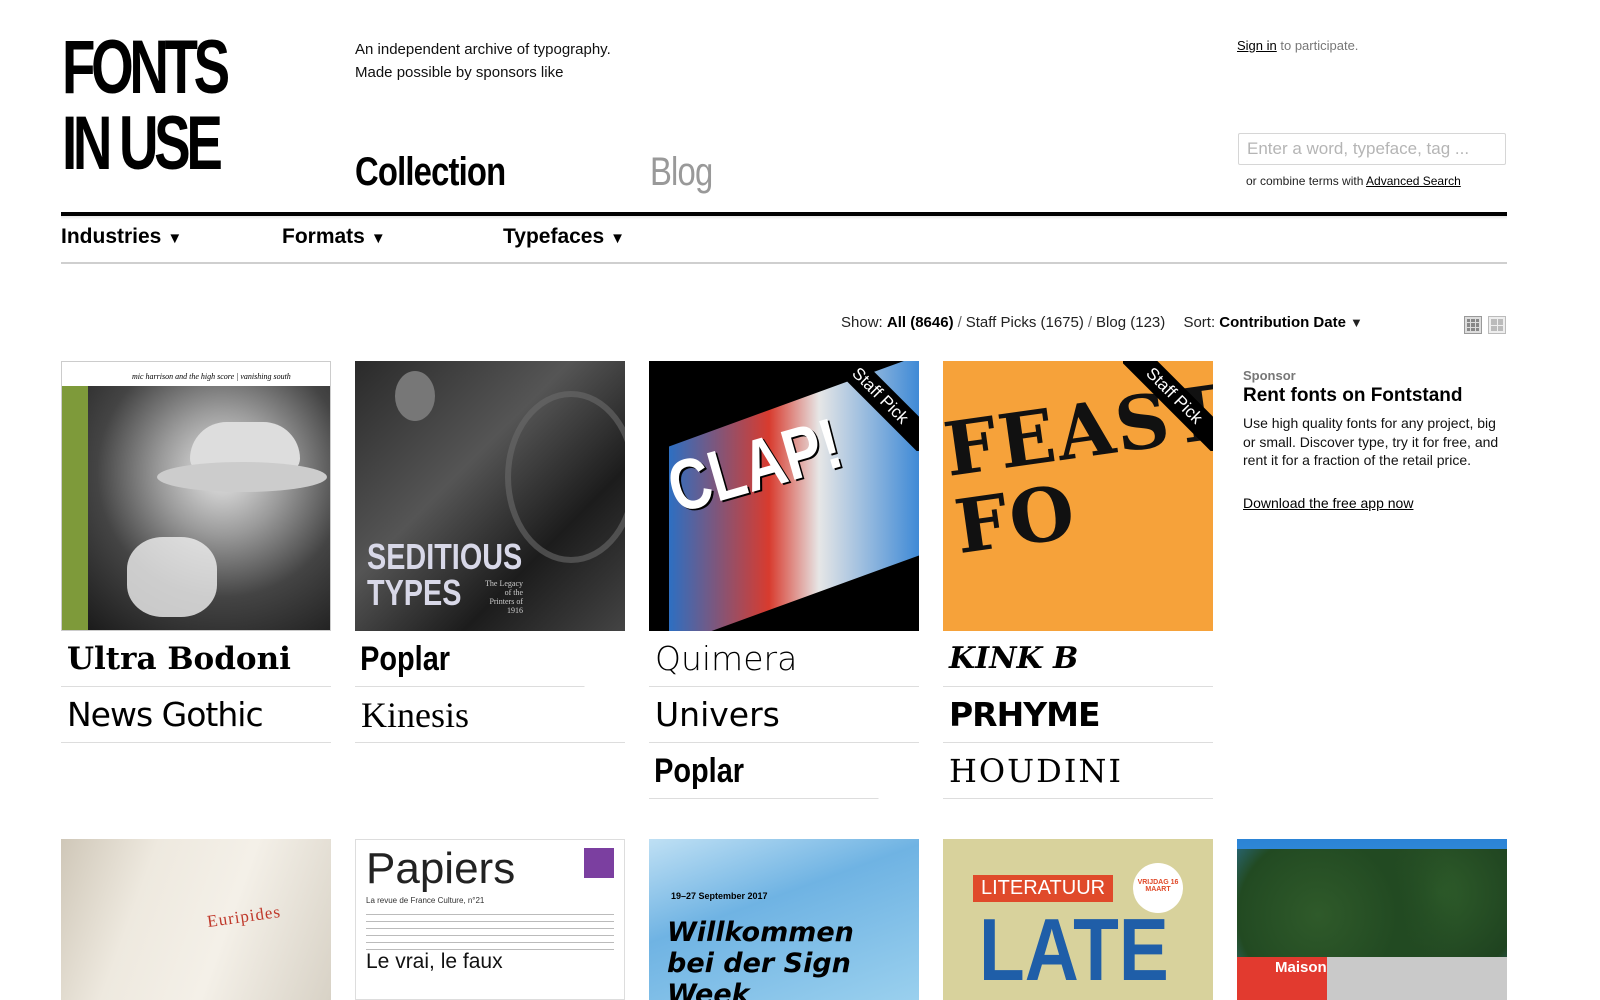 Image resolution: width=1600 pixels, height=1000 pixels. Describe the element at coordinates (111, 236) in the screenshot. I see `nav-industries-label: Industries` at that location.